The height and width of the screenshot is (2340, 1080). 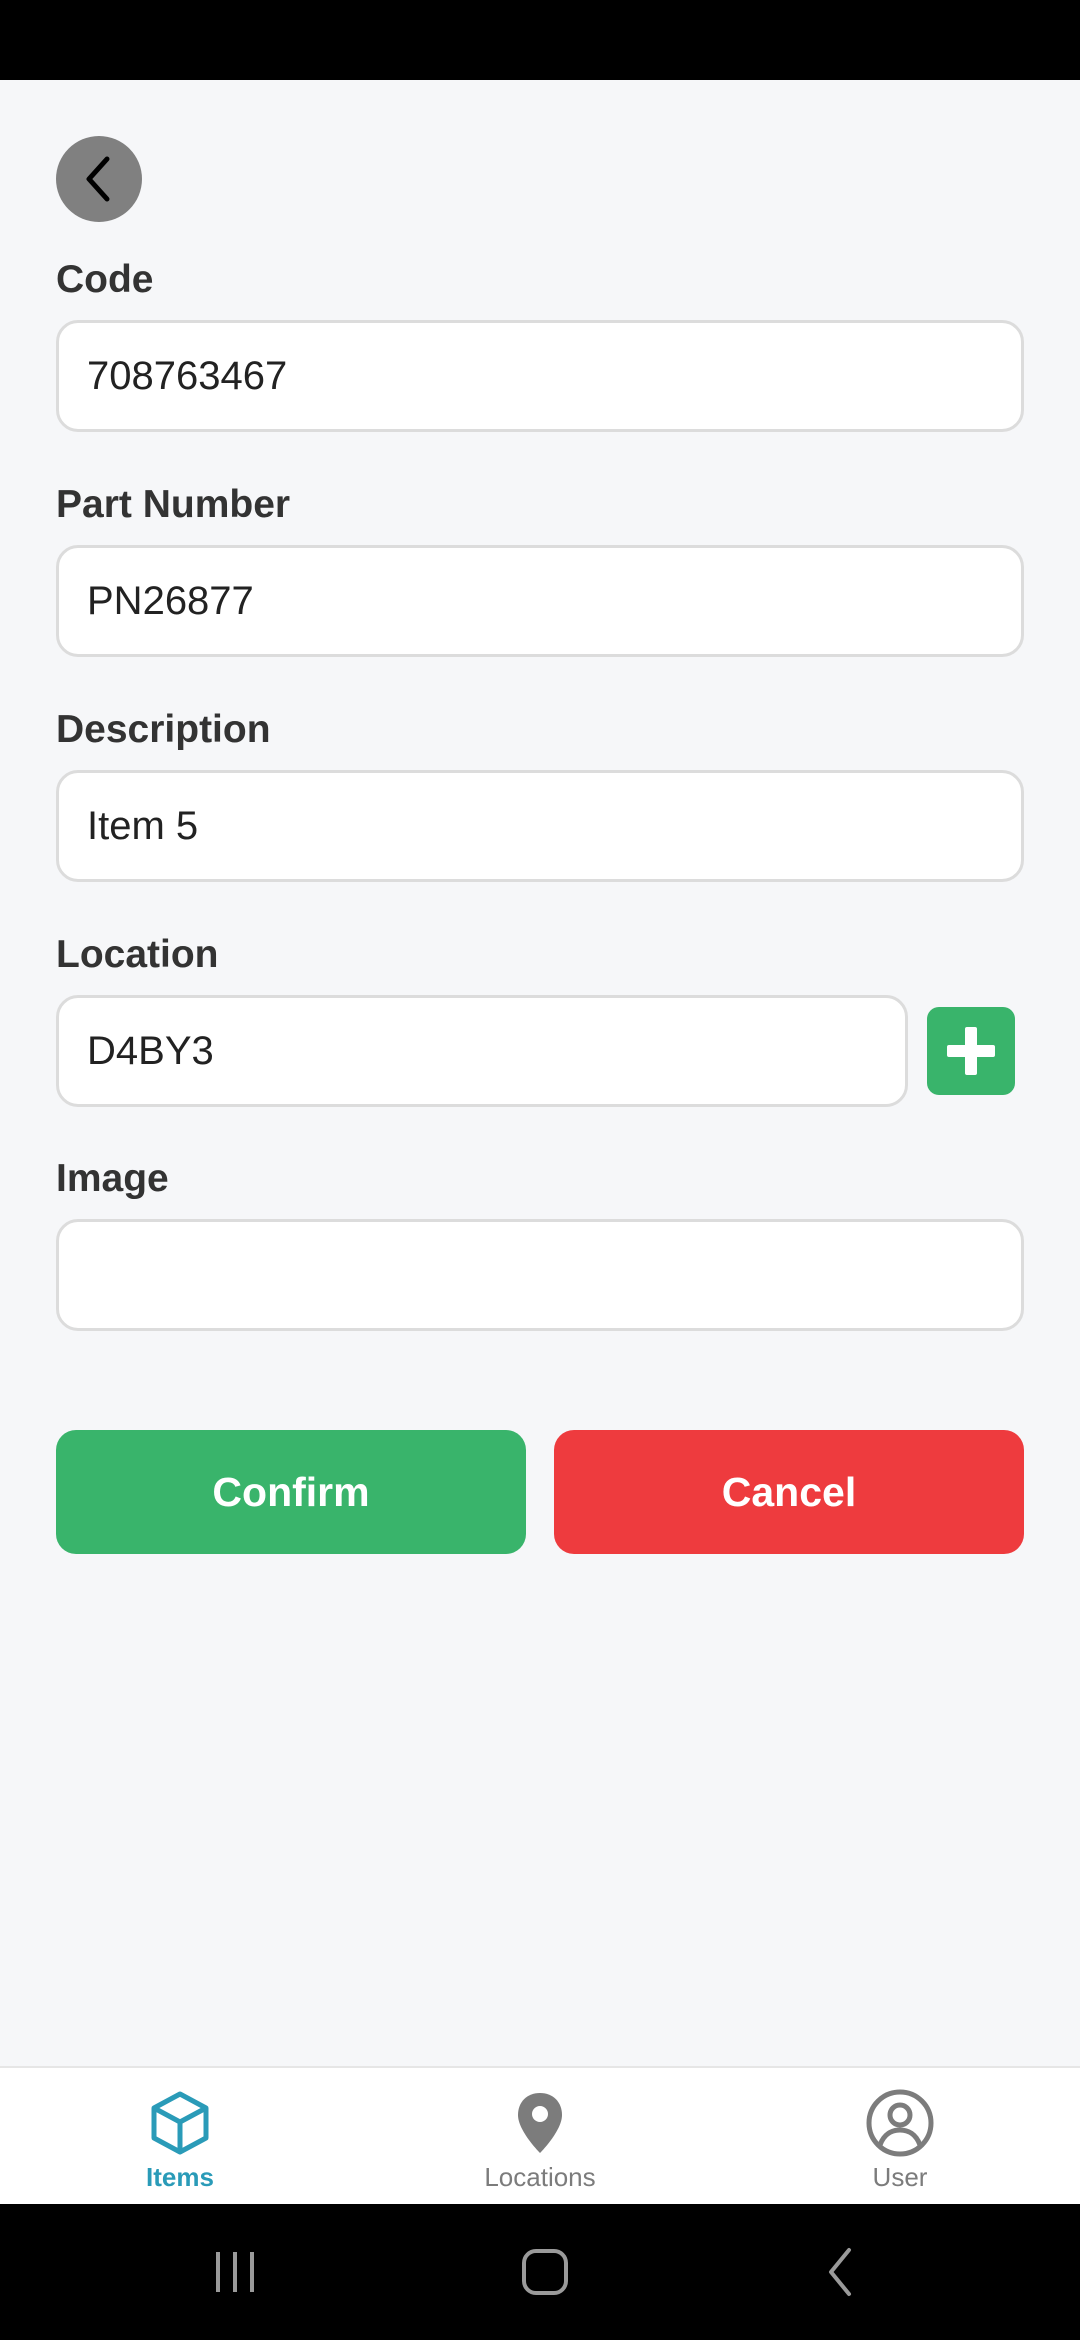 What do you see at coordinates (540, 40) in the screenshot?
I see `status-bar` at bounding box center [540, 40].